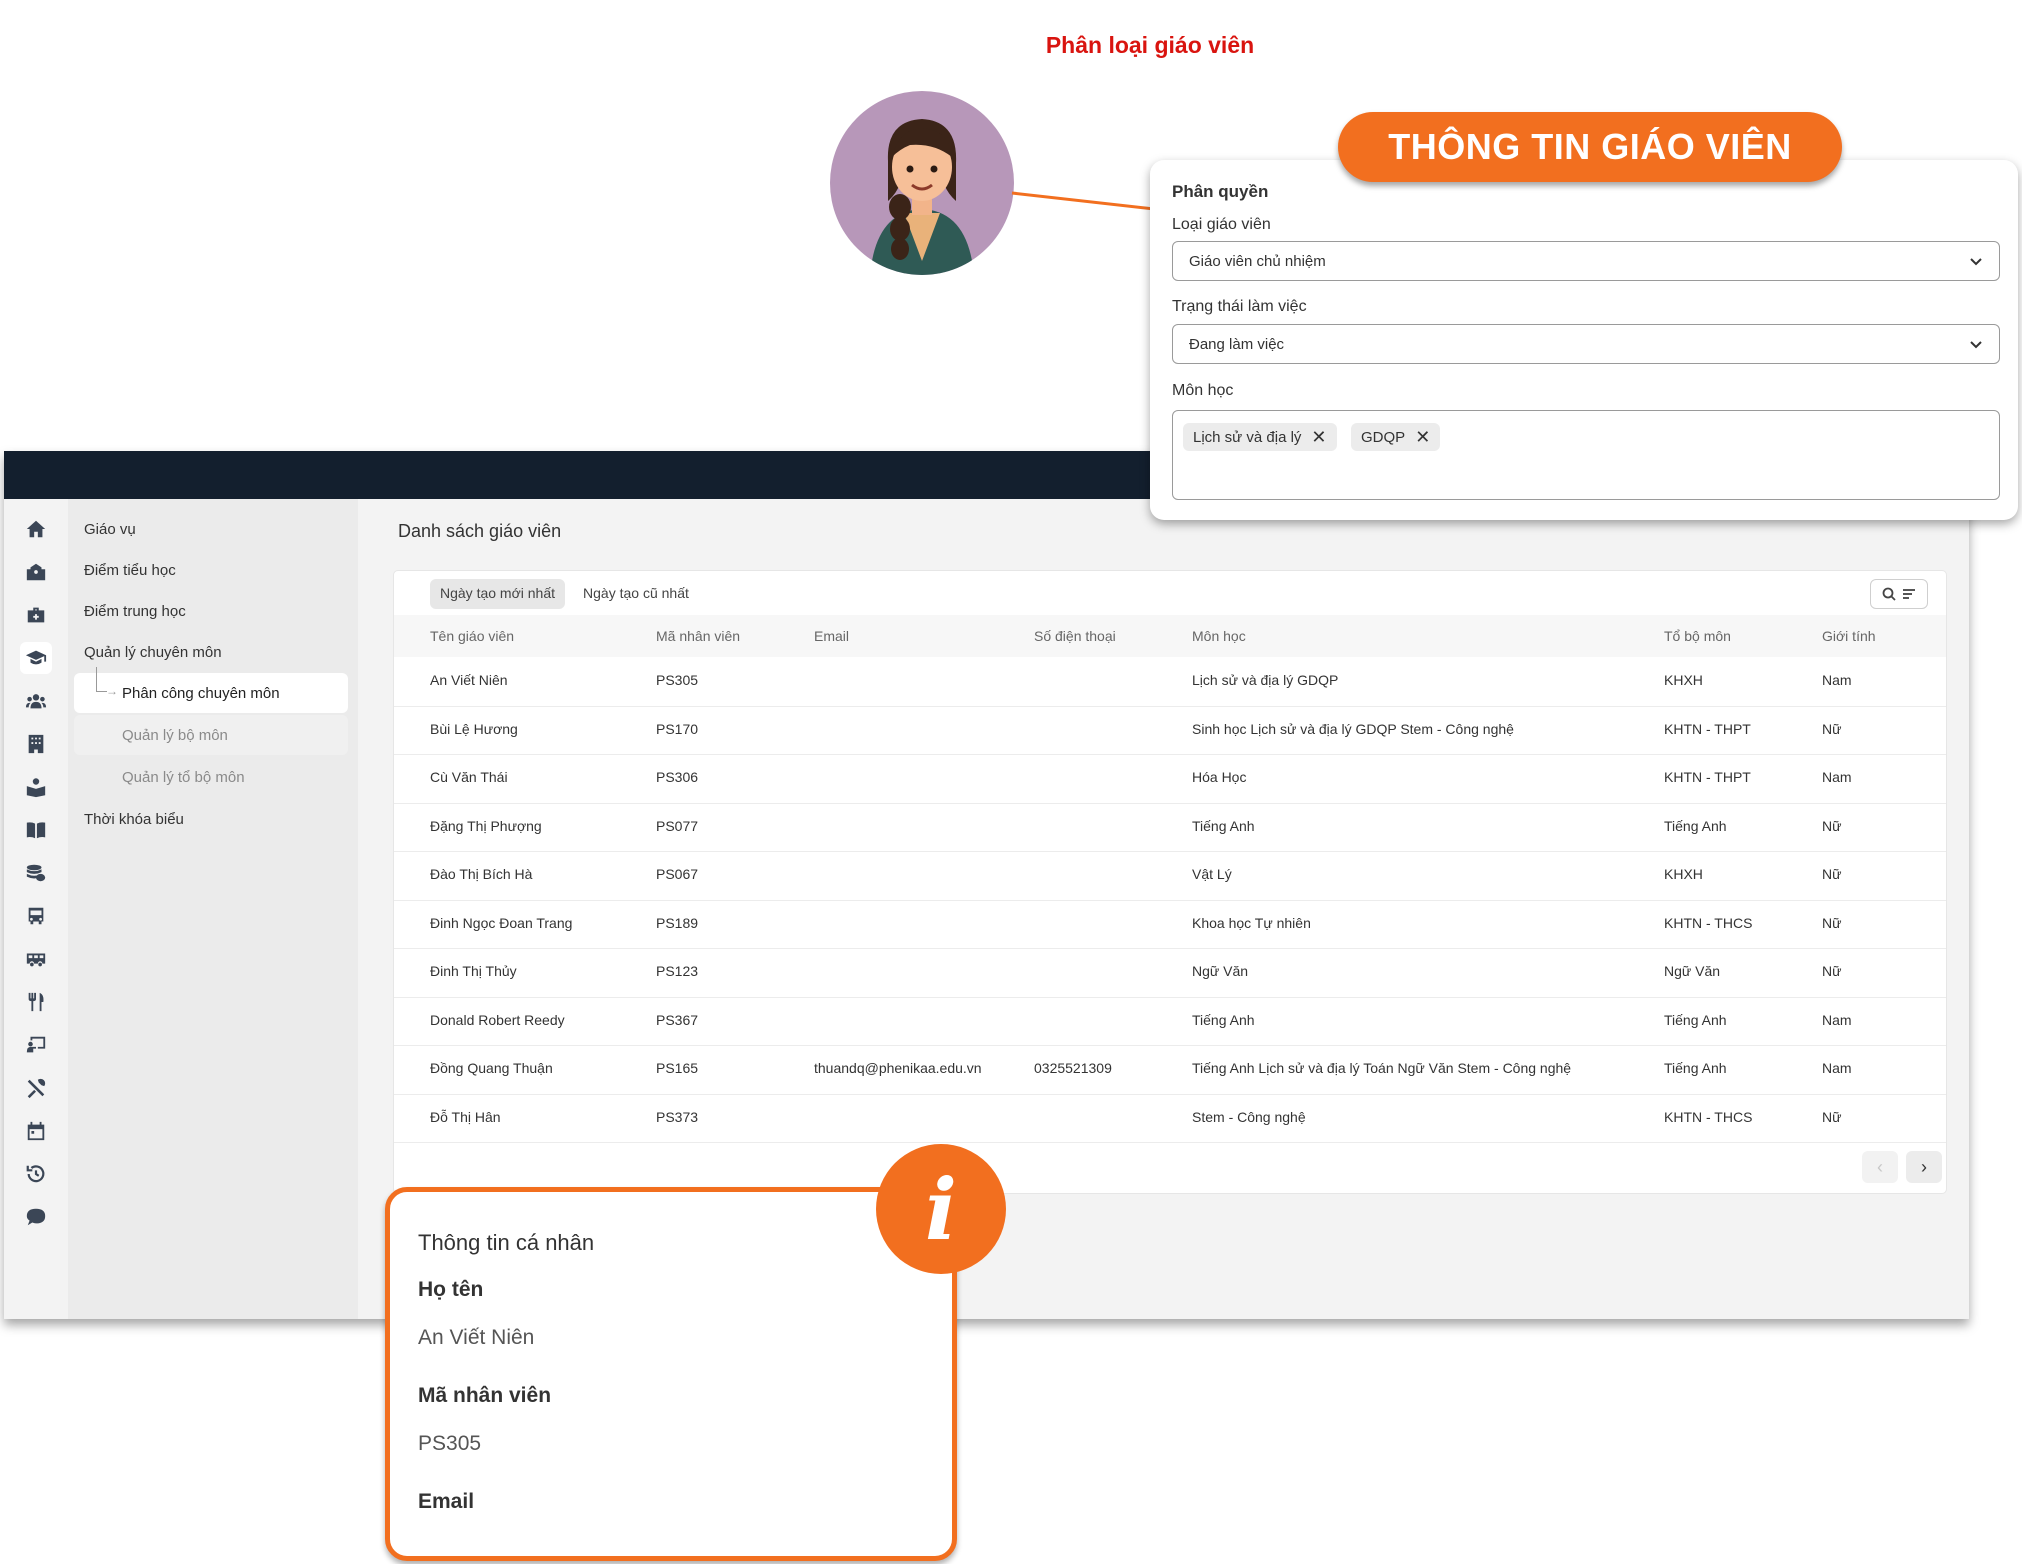 The image size is (2022, 1564). Describe the element at coordinates (135, 611) in the screenshot. I see `sidebar-item-diem-trung-hoc: Điểm trung học` at that location.